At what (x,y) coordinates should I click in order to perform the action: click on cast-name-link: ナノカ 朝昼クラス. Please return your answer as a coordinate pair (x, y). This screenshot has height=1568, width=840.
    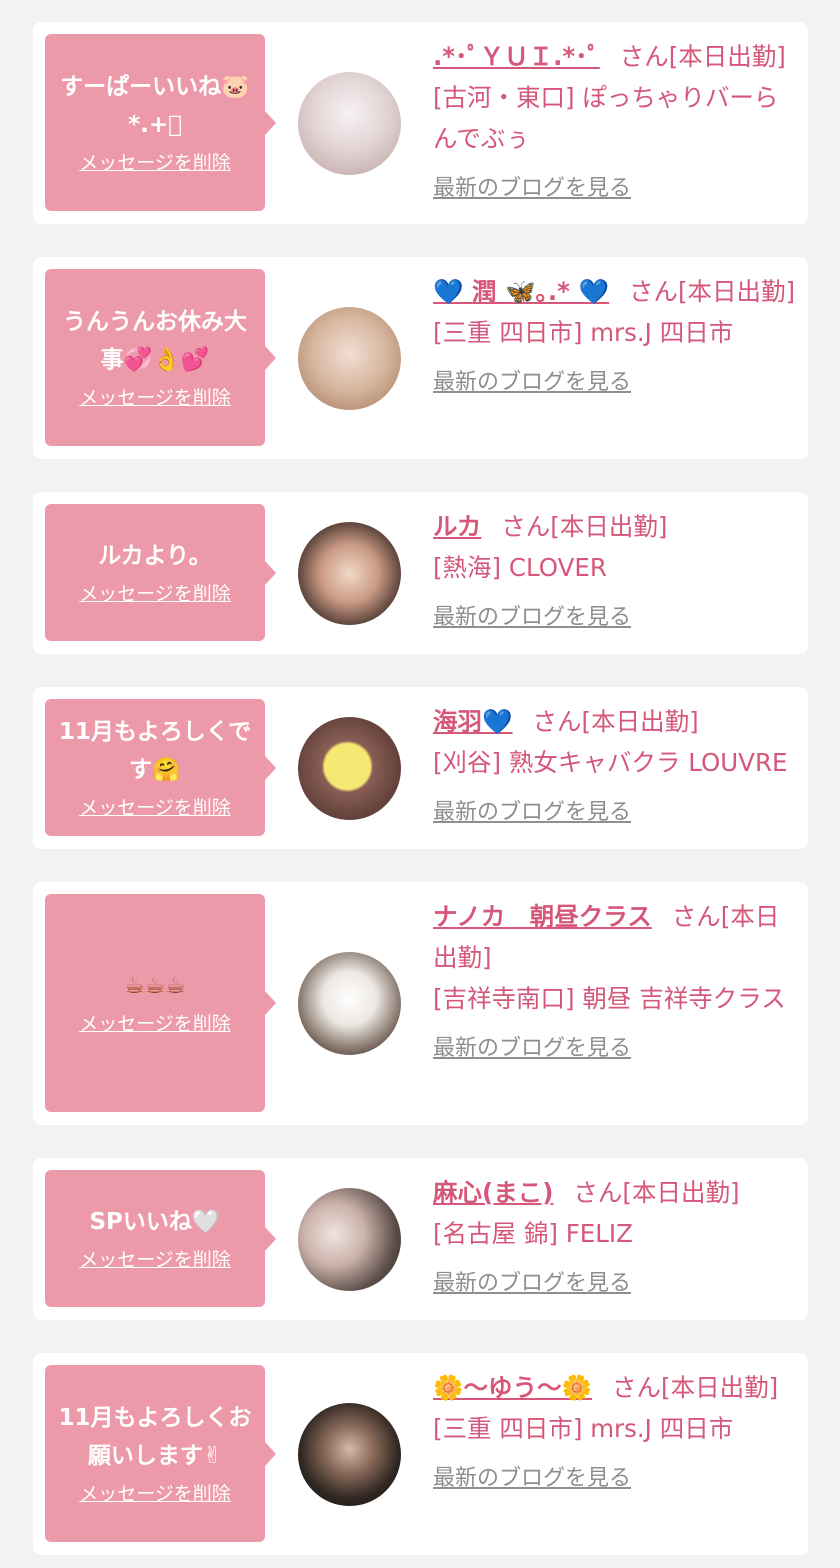
    Looking at the image, I should click on (542, 916).